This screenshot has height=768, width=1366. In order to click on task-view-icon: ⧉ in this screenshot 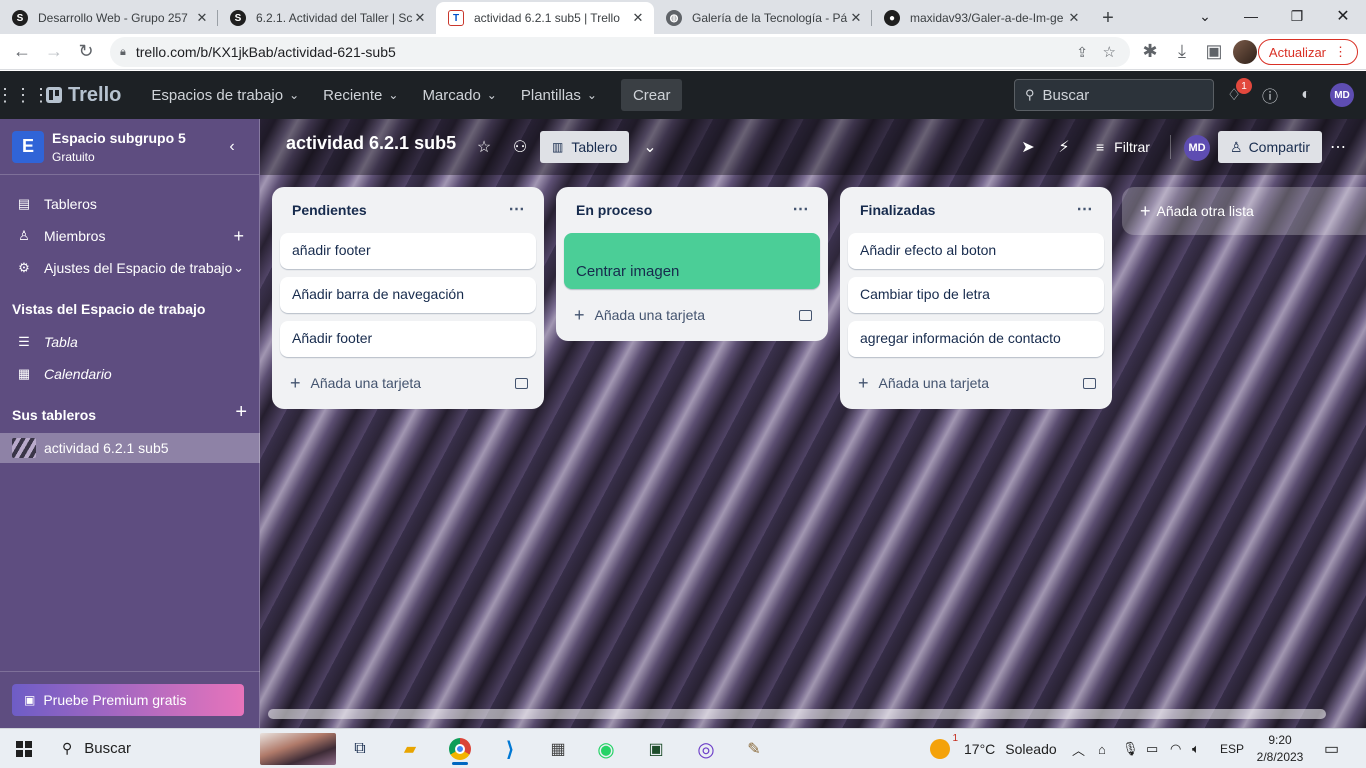, I will do `click(360, 749)`.